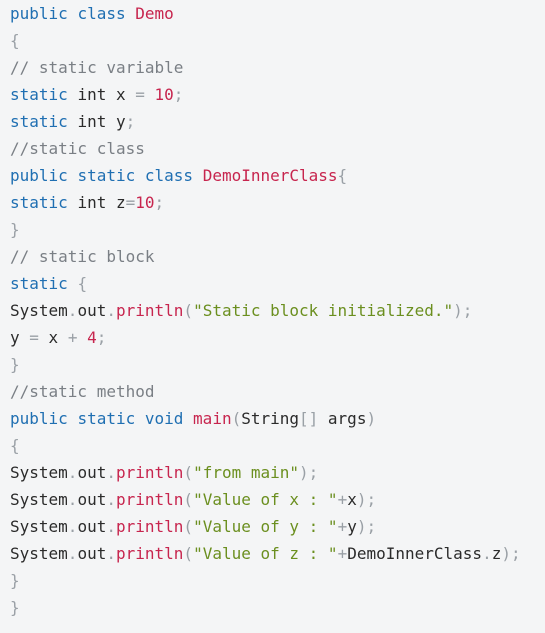  Describe the element at coordinates (97, 67) in the screenshot. I see `code-token: // static variable` at that location.